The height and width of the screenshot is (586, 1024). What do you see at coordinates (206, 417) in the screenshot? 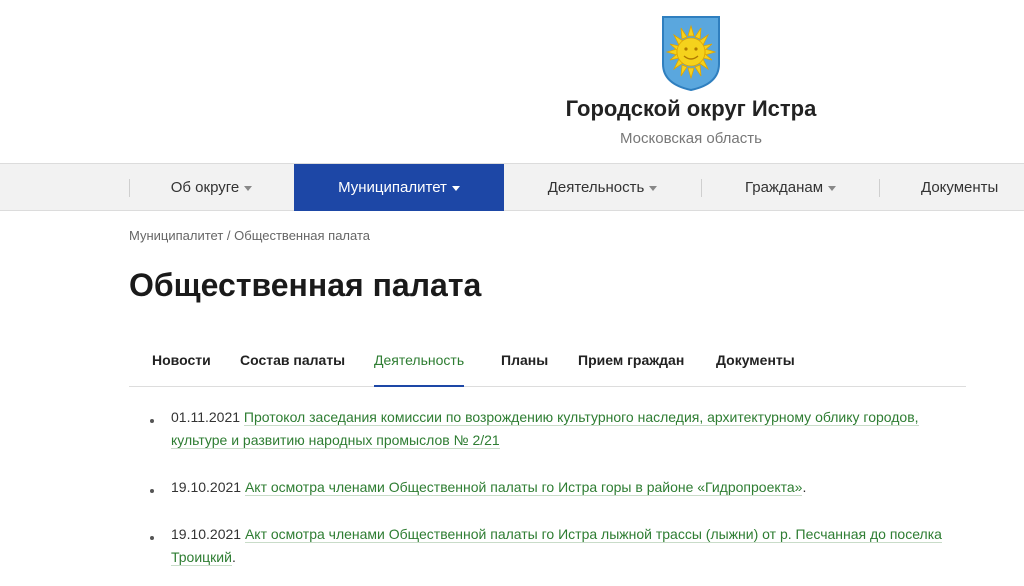
I see `news-date: 01.11.2021` at bounding box center [206, 417].